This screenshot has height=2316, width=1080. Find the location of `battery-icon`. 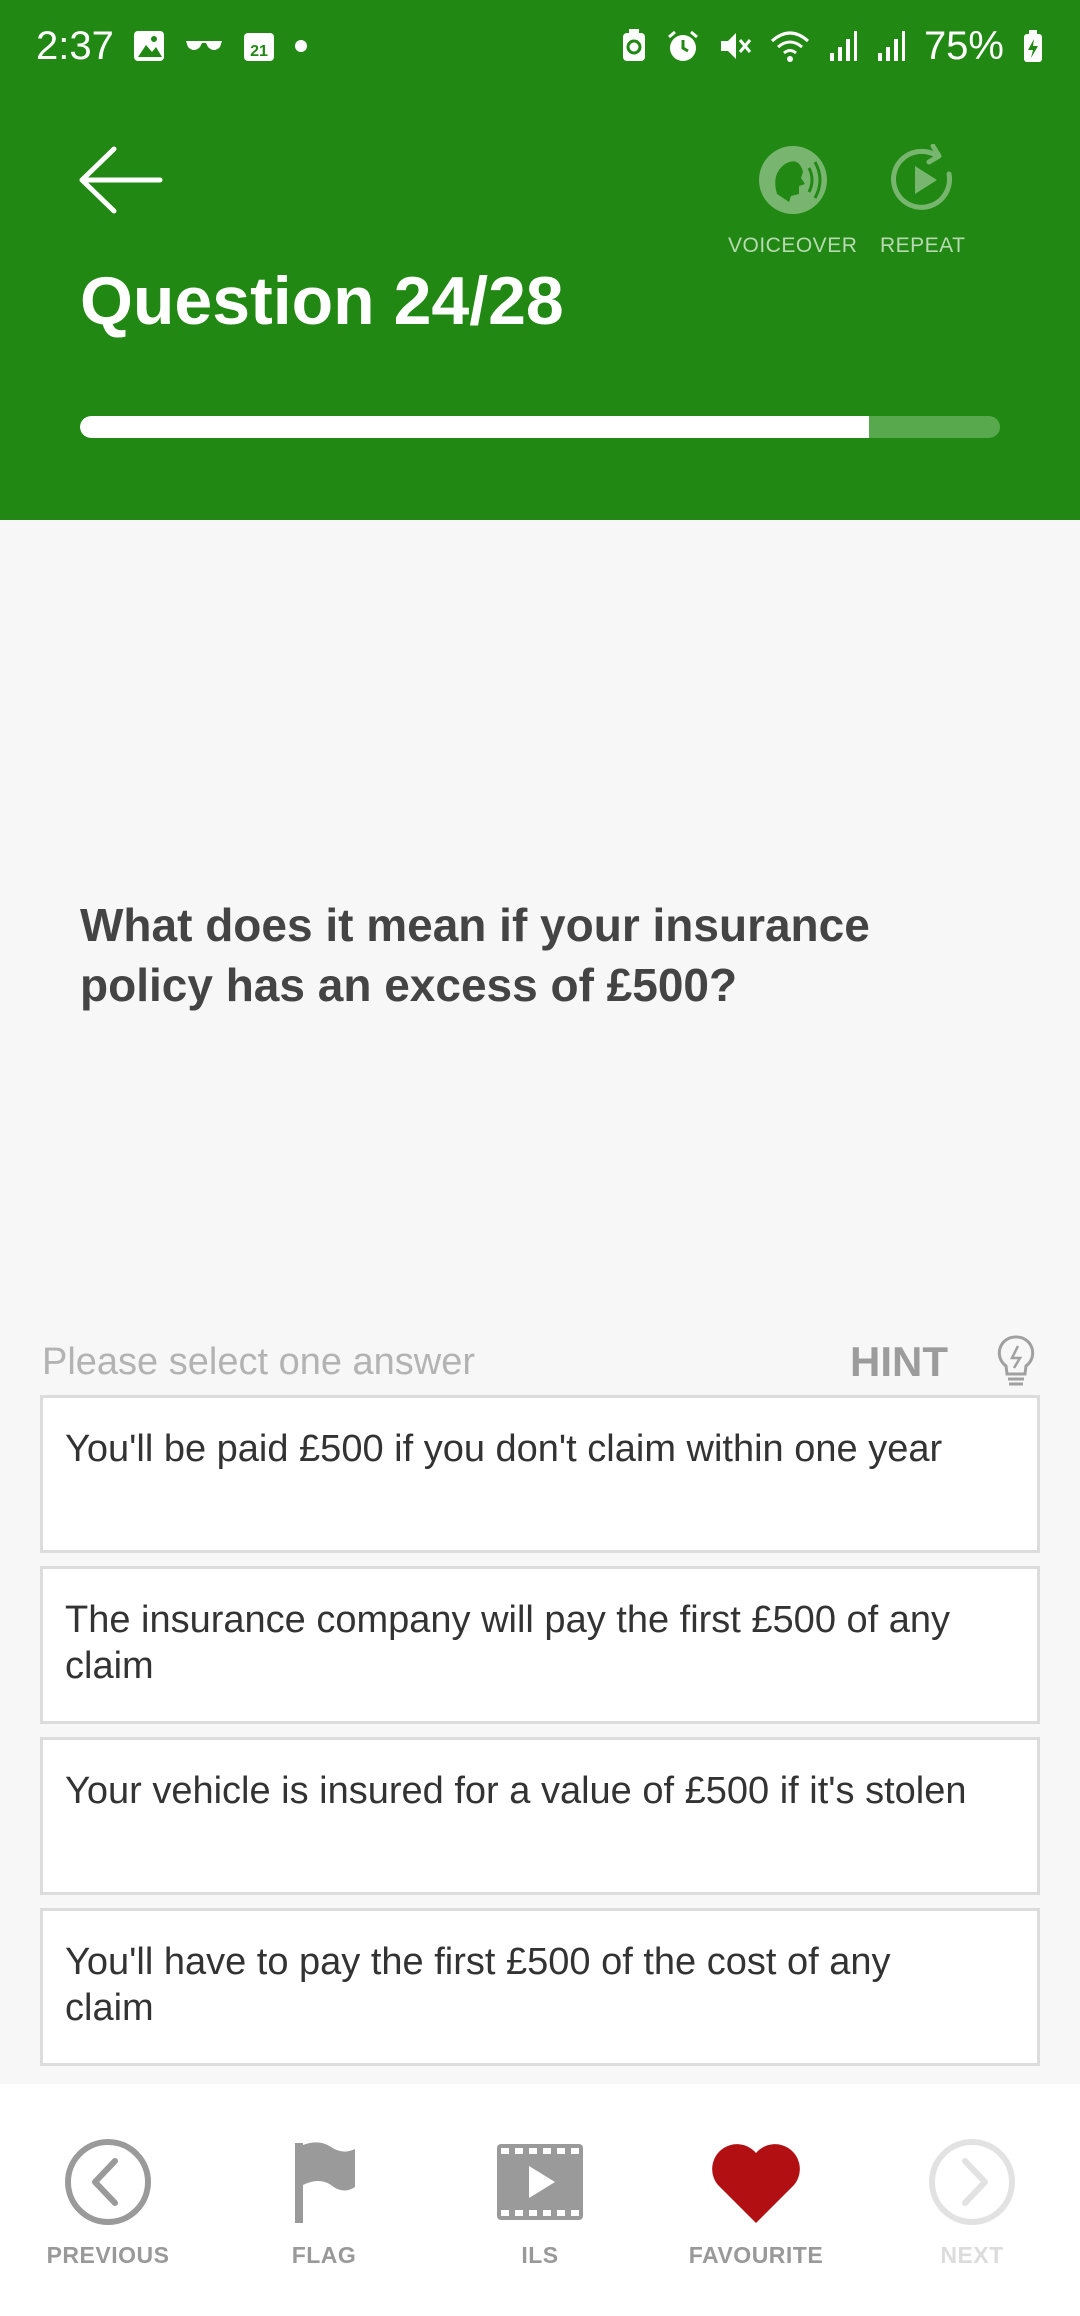

battery-icon is located at coordinates (1033, 46).